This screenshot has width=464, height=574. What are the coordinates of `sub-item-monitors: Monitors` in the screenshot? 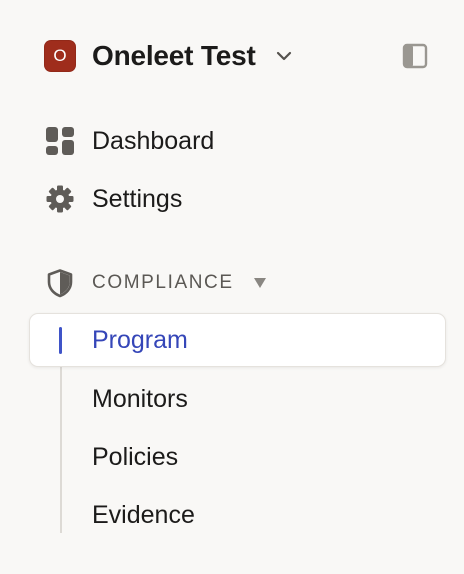 It's located at (140, 399).